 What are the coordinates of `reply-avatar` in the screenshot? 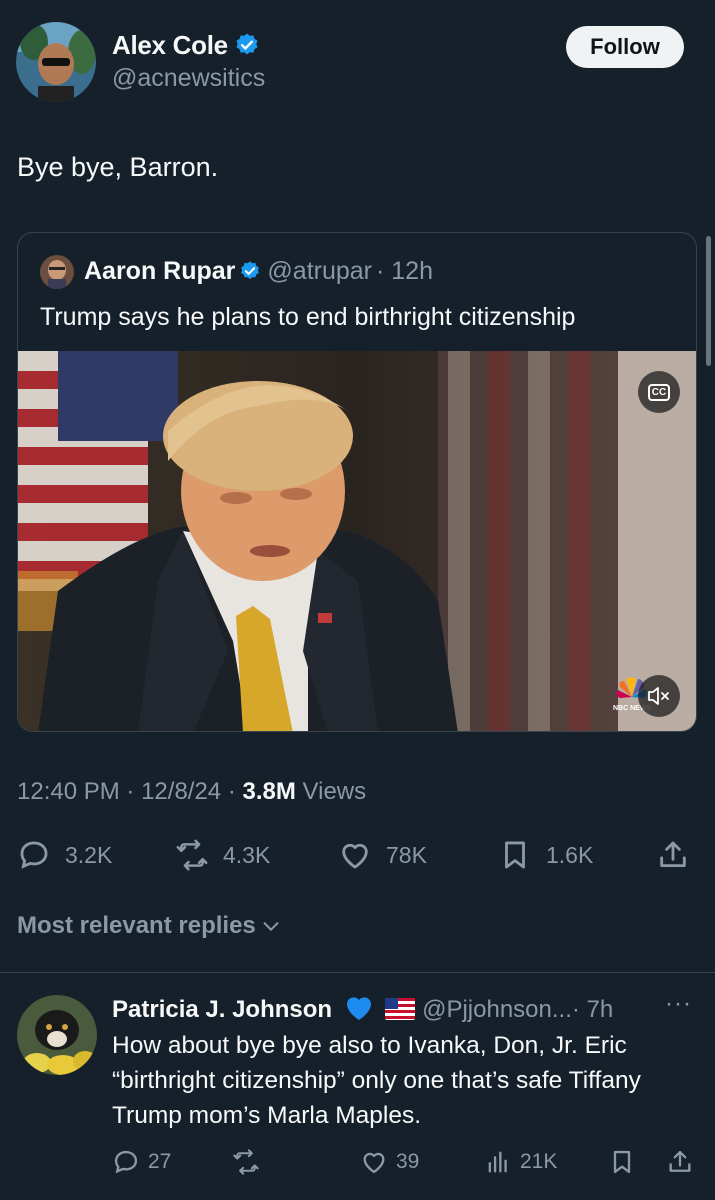 It's located at (57, 1035).